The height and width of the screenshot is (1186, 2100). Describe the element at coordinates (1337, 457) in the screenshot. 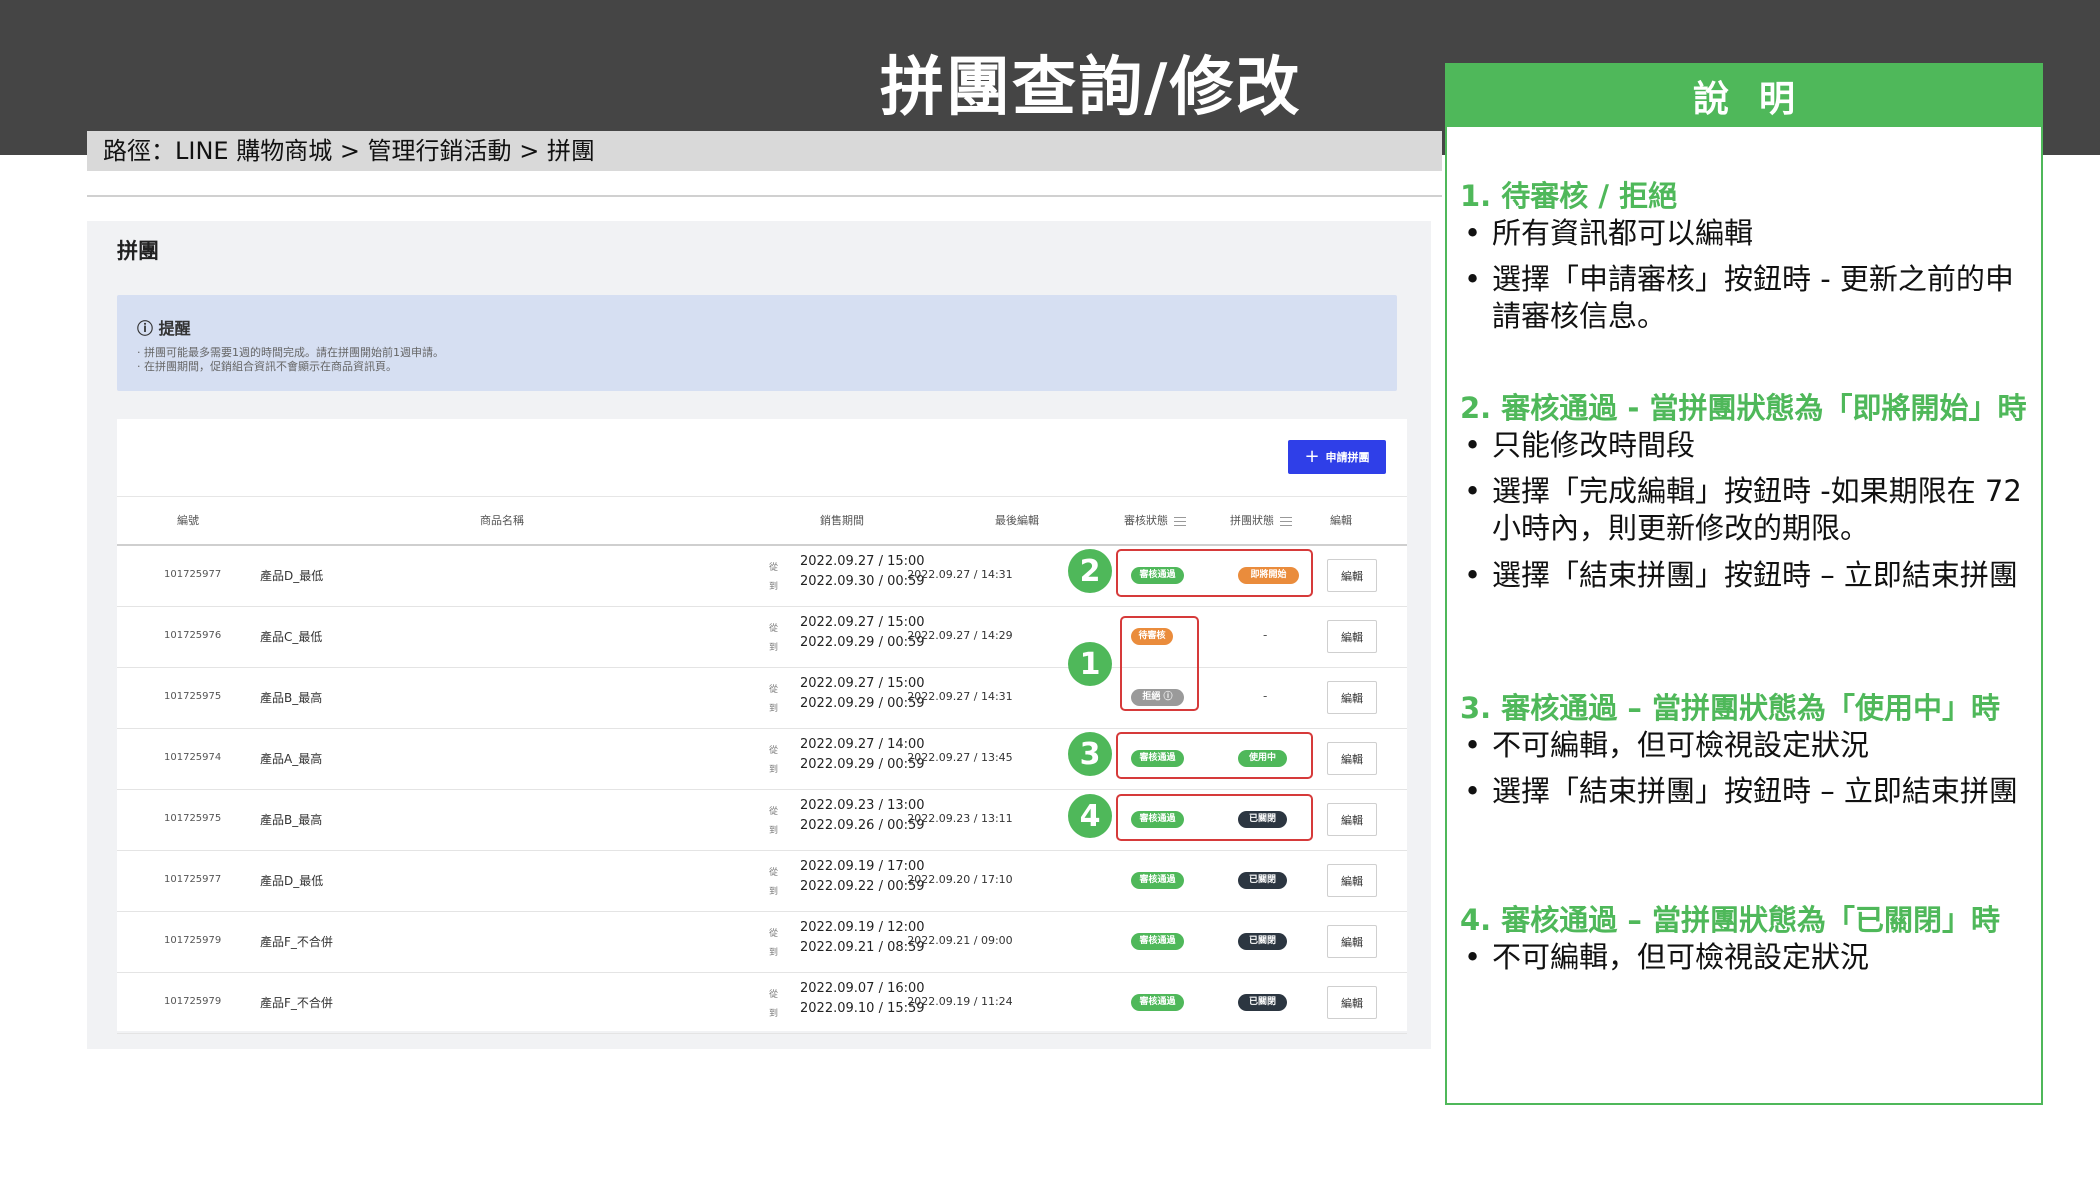

I see `apply-group-buy-button: + 申請拼團` at that location.